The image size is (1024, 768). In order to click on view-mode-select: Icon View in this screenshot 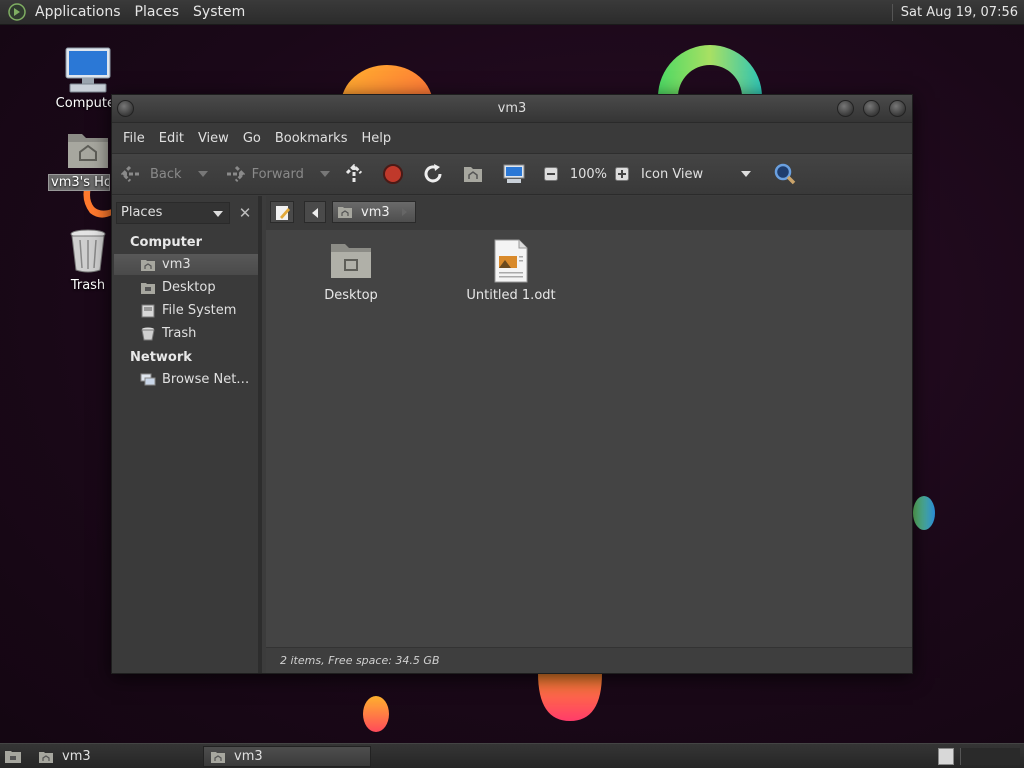, I will do `click(696, 174)`.